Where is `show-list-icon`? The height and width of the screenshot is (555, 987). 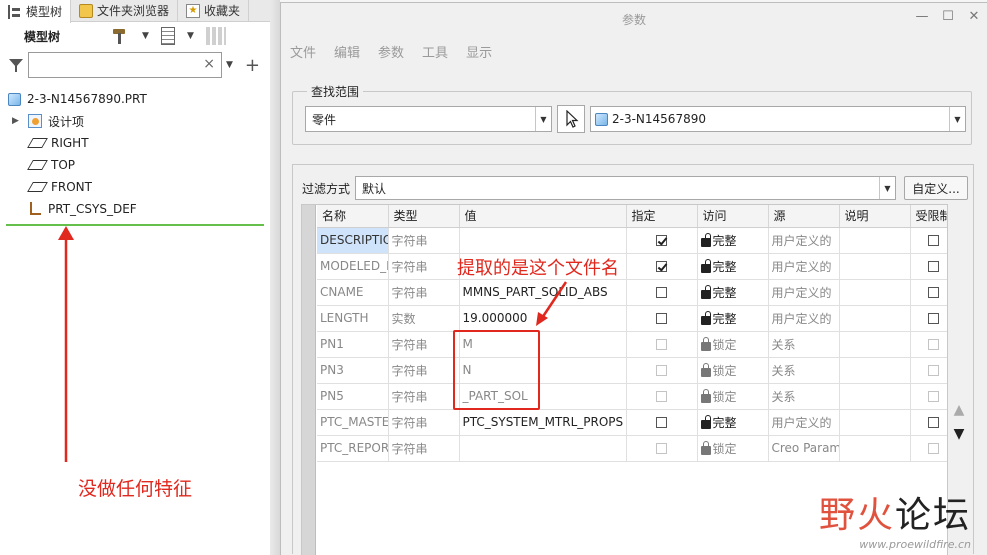
show-list-icon is located at coordinates (167, 36).